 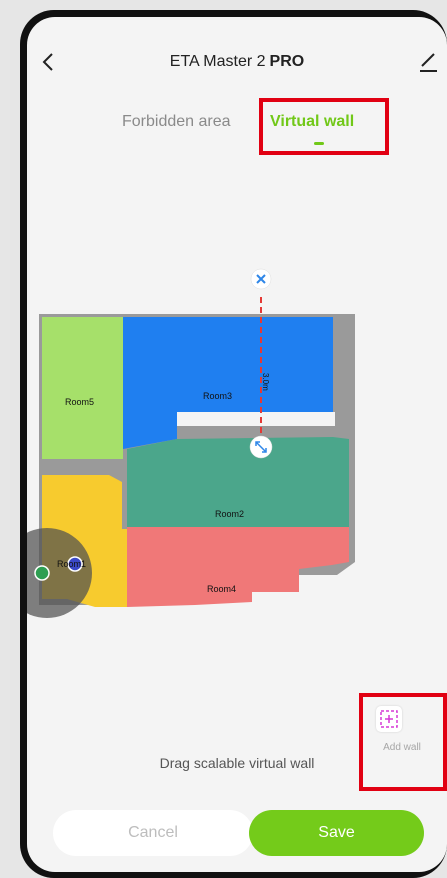 I want to click on room5-area, so click(x=82, y=388).